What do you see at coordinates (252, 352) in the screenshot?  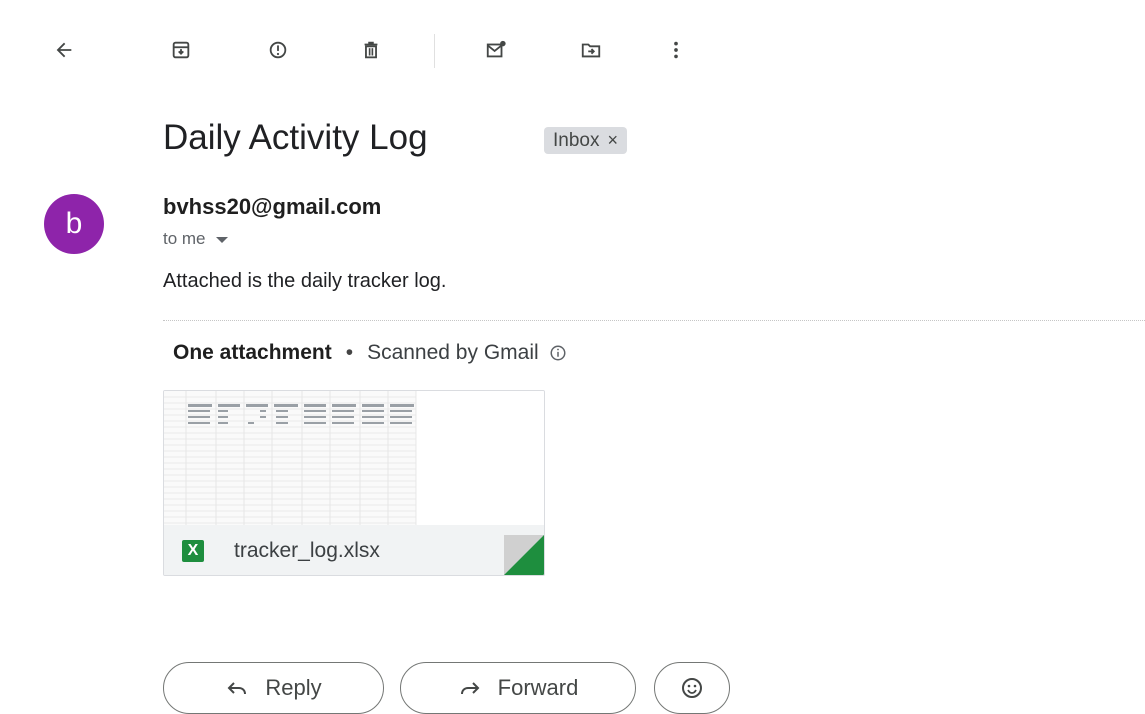 I see `attachment-count: One attachment` at bounding box center [252, 352].